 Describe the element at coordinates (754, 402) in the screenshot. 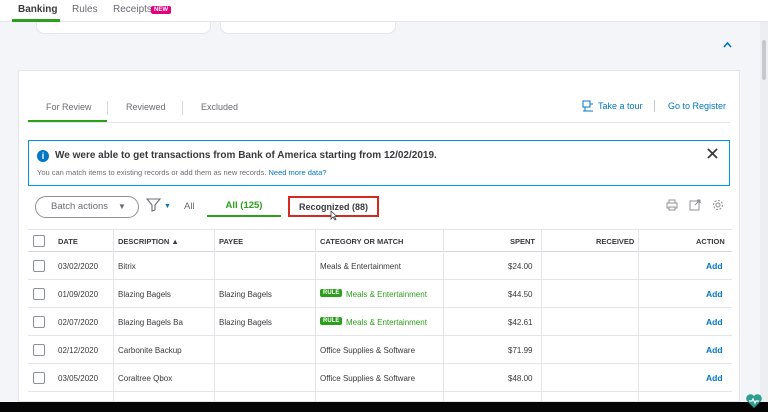

I see `heart-logo-icon` at that location.